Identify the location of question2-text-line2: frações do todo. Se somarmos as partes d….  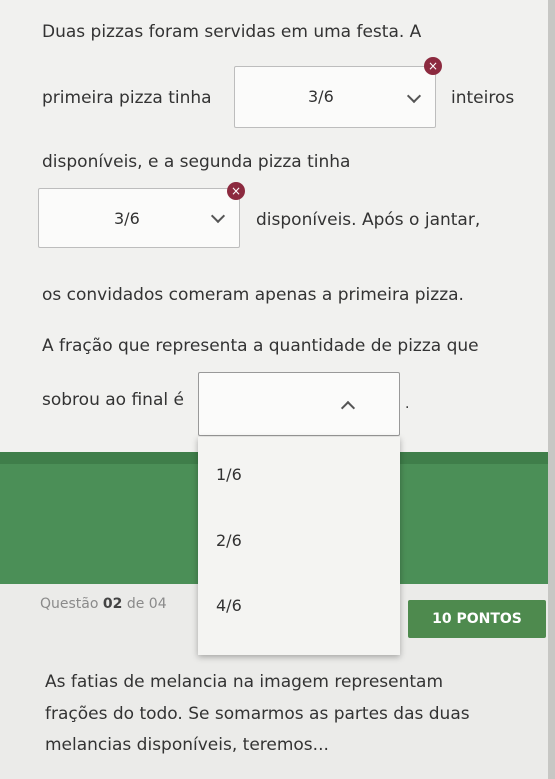
(257, 714).